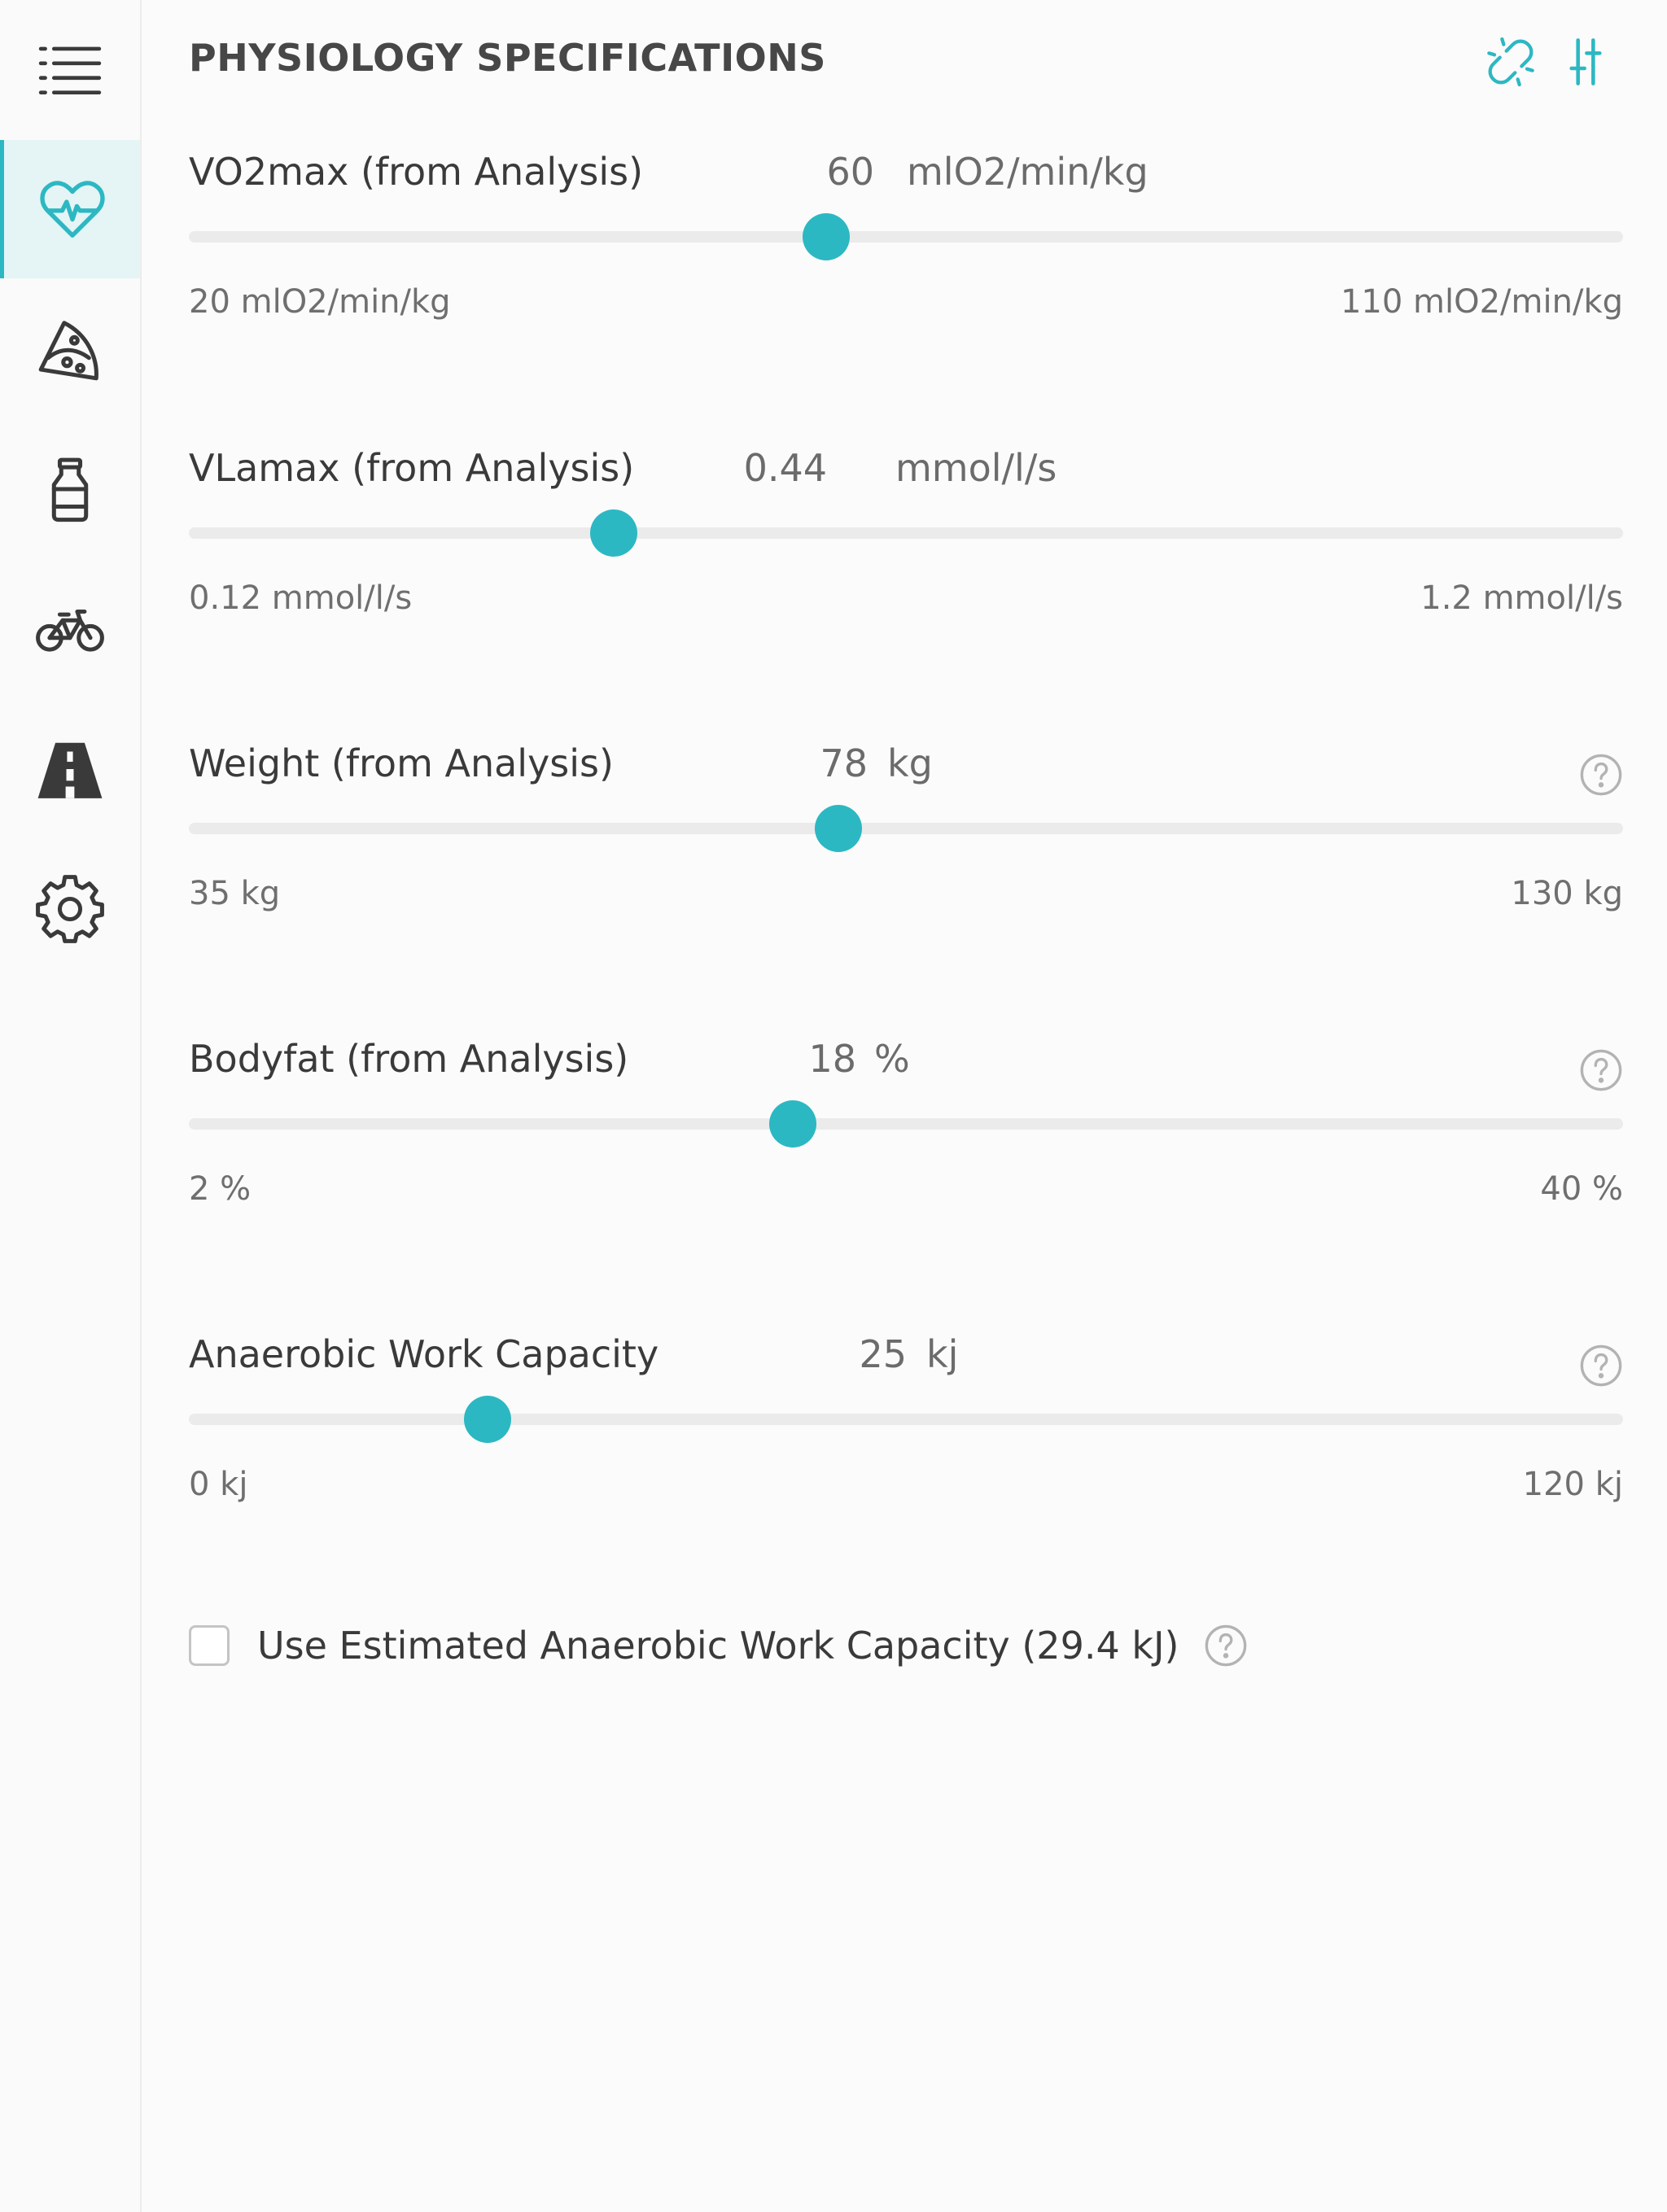 The image size is (1667, 2212). I want to click on unlink-icon, so click(1510, 62).